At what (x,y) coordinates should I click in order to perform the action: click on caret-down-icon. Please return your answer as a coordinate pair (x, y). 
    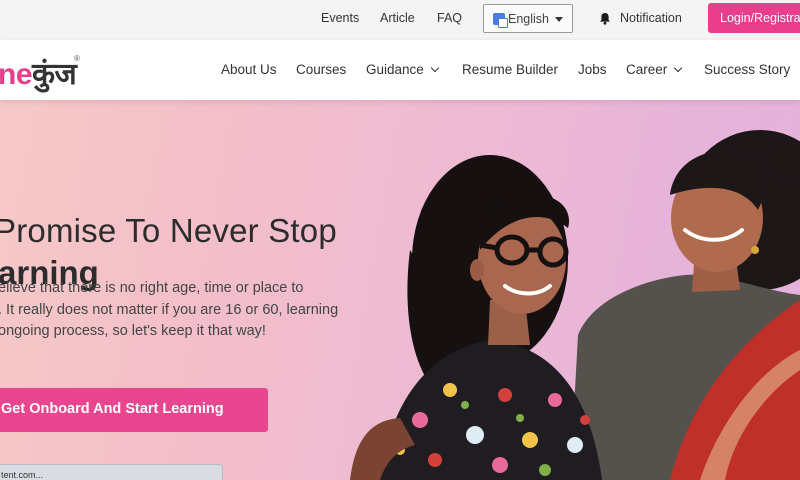
    Looking at the image, I should click on (559, 19).